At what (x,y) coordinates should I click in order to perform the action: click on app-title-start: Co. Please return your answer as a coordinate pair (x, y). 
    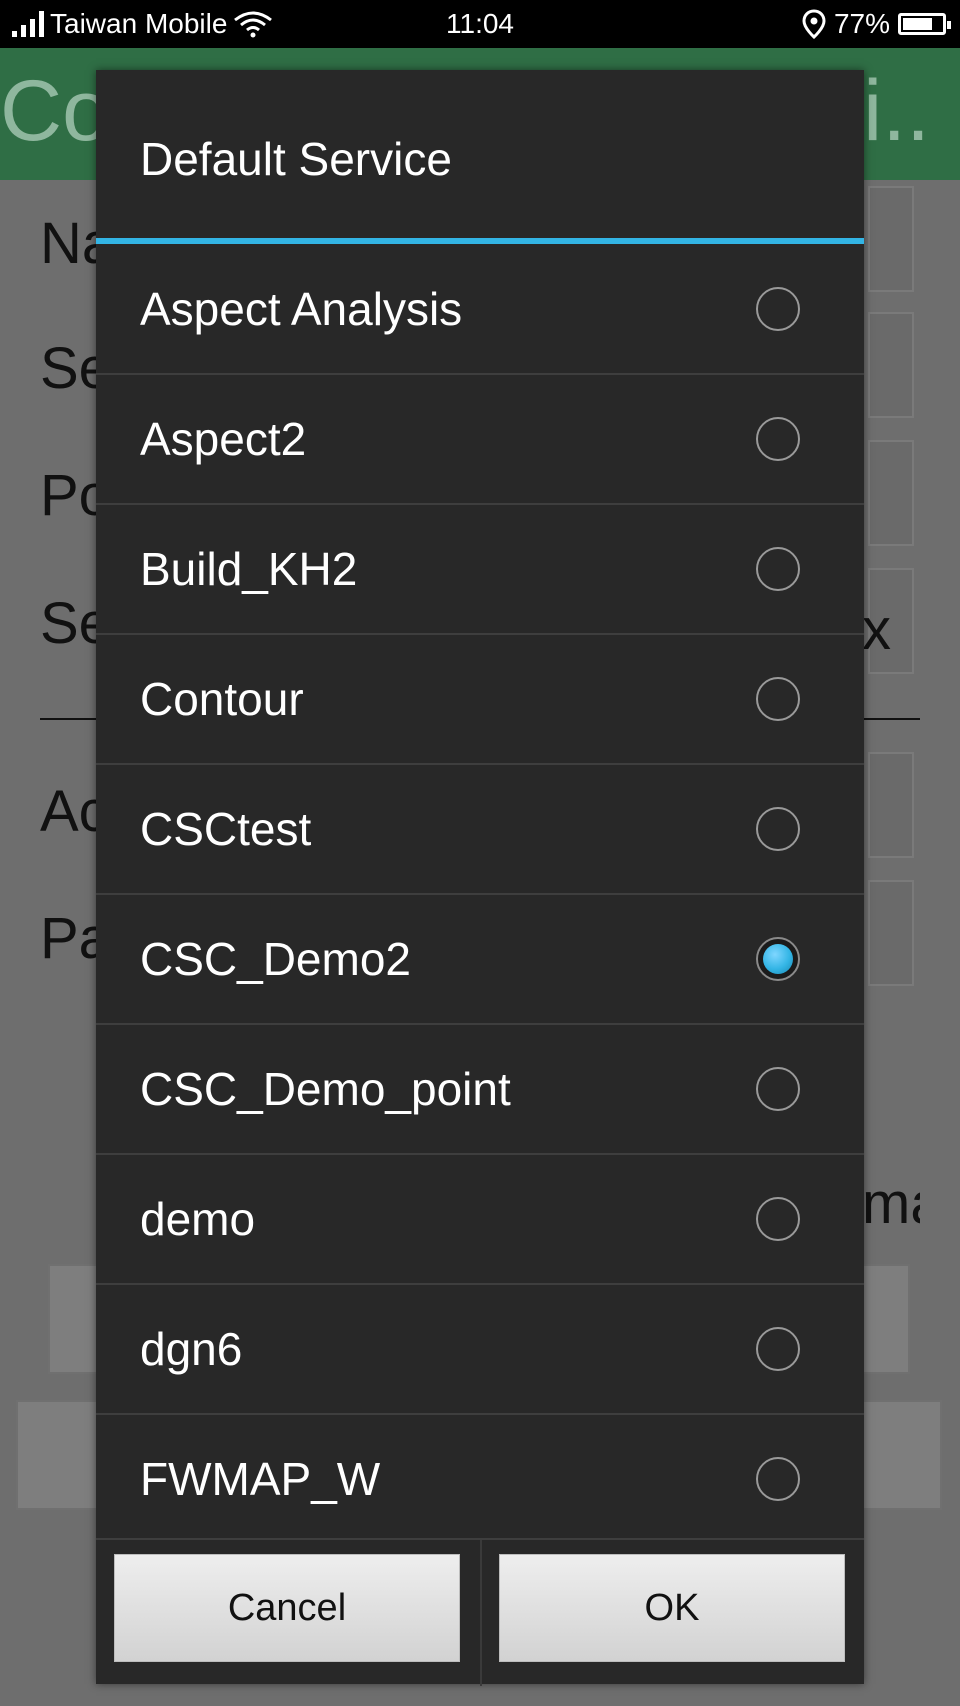
    Looking at the image, I should click on (55, 111).